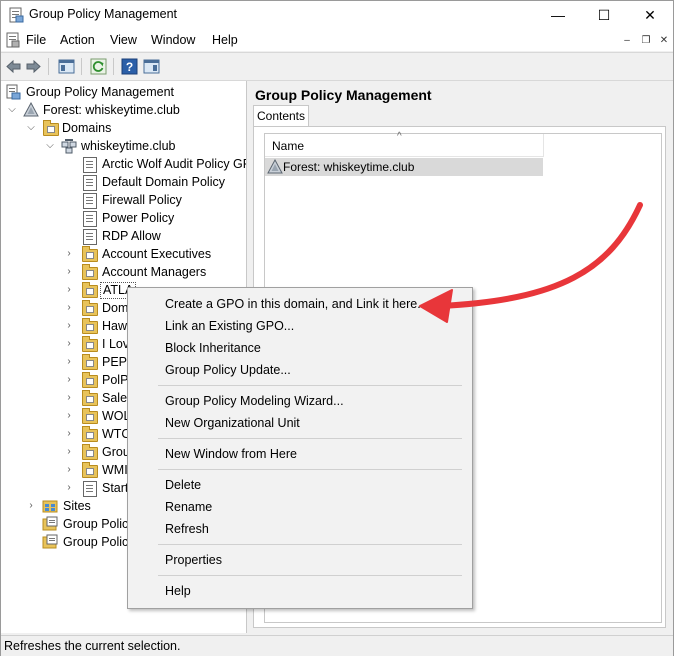 The image size is (674, 656). Describe the element at coordinates (337, 645) in the screenshot. I see `status-bar: Refreshes the current selection.` at that location.